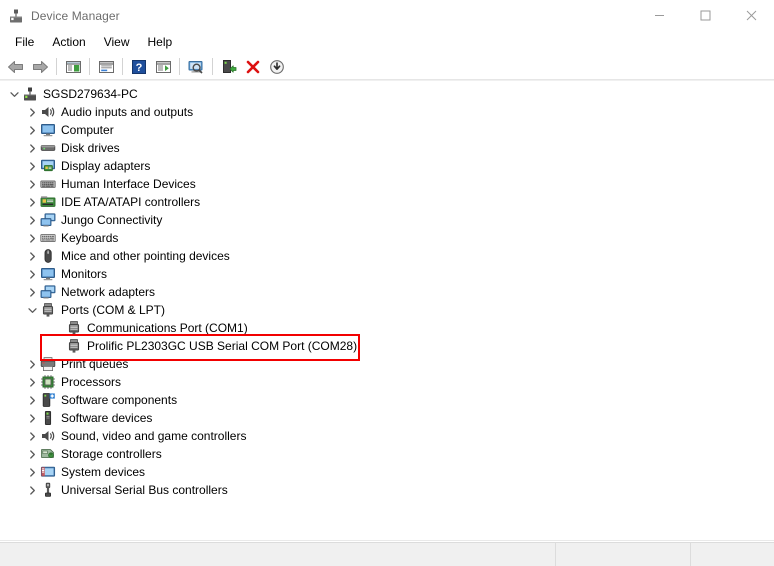  What do you see at coordinates (163, 66) in the screenshot?
I see `action-pane-icon` at bounding box center [163, 66].